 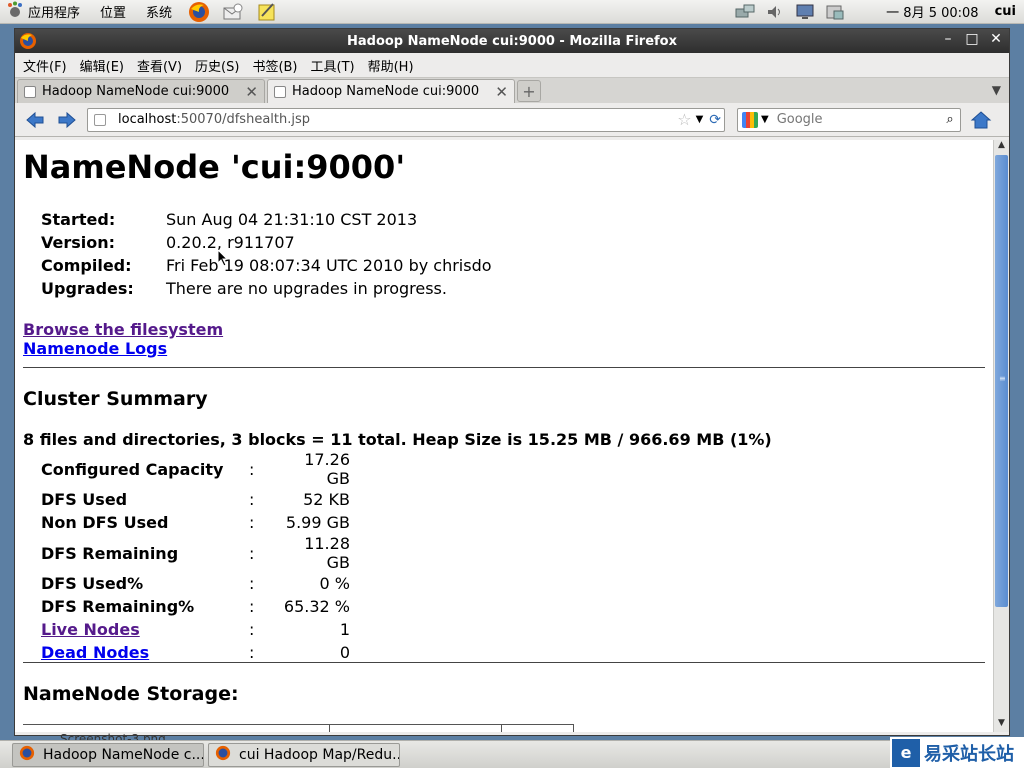 What do you see at coordinates (981, 120) in the screenshot?
I see `home-button` at bounding box center [981, 120].